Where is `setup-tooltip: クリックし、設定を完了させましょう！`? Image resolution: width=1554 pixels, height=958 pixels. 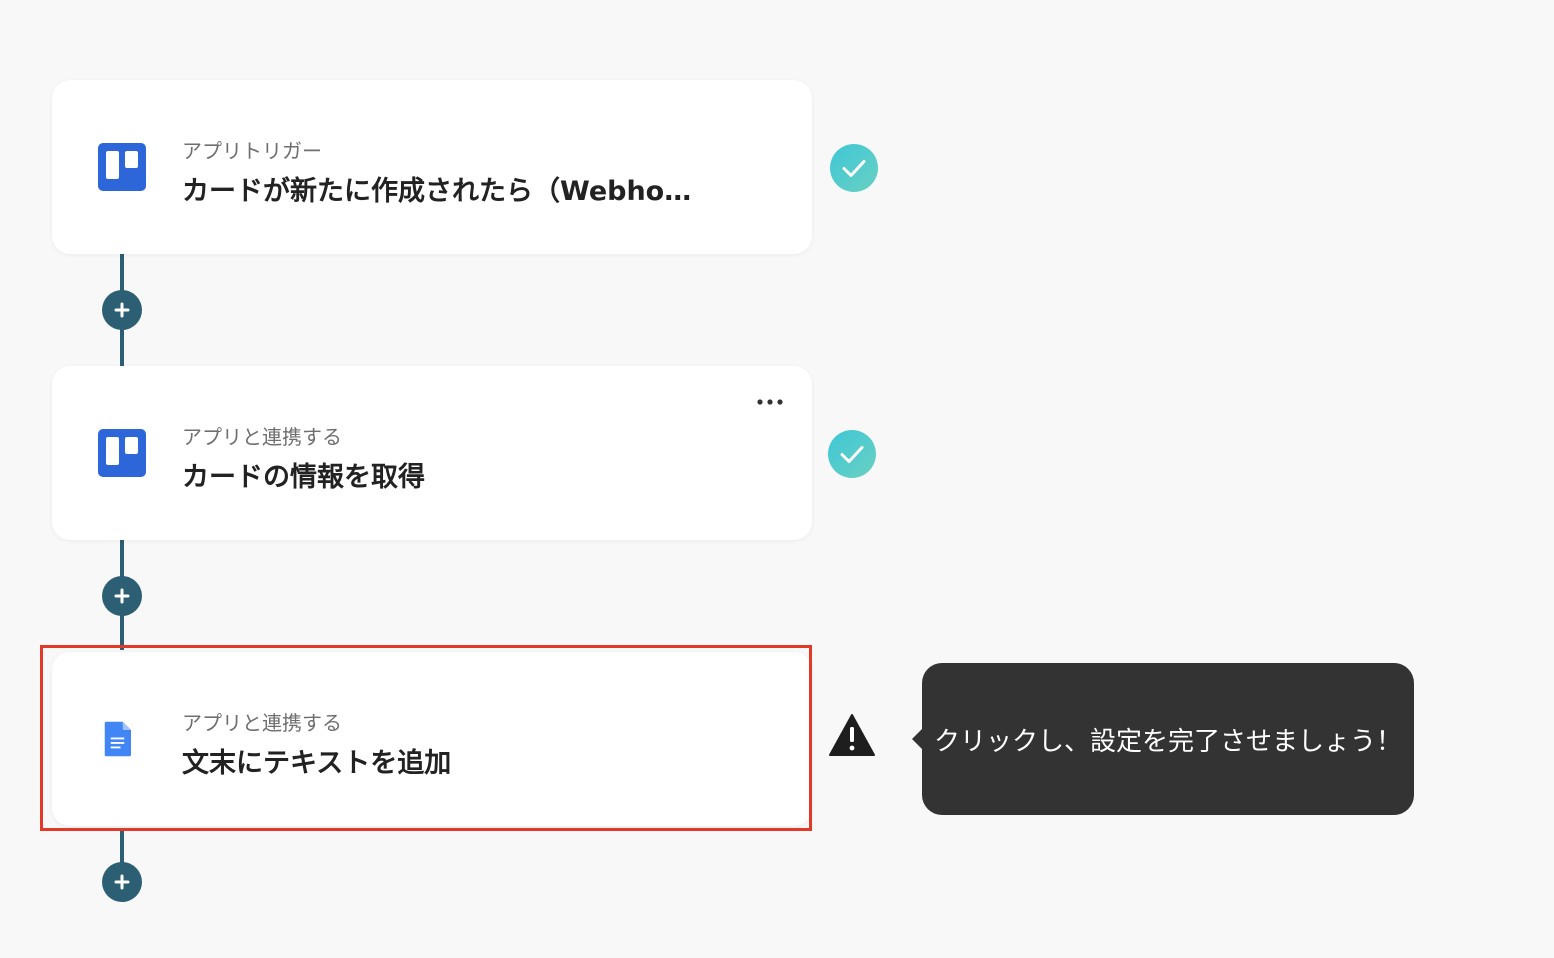 setup-tooltip: クリックし、設定を完了させましょう！ is located at coordinates (1163, 739).